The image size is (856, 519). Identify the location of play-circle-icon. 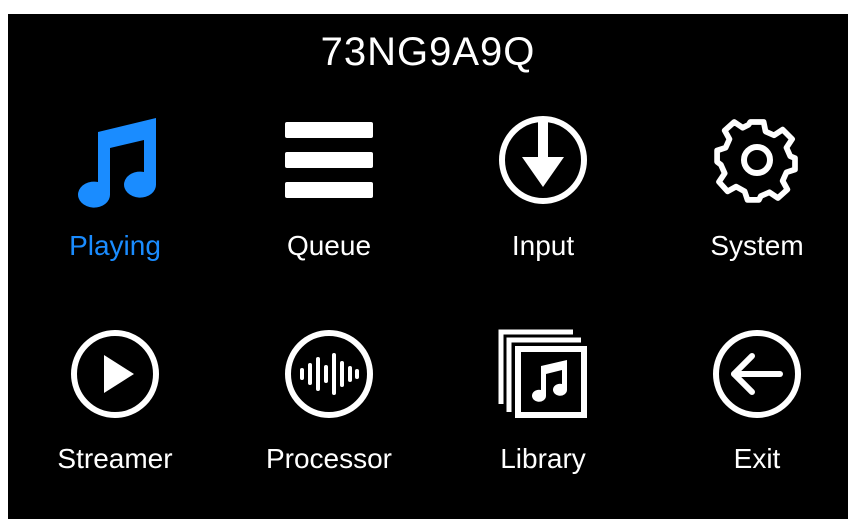
(115, 374).